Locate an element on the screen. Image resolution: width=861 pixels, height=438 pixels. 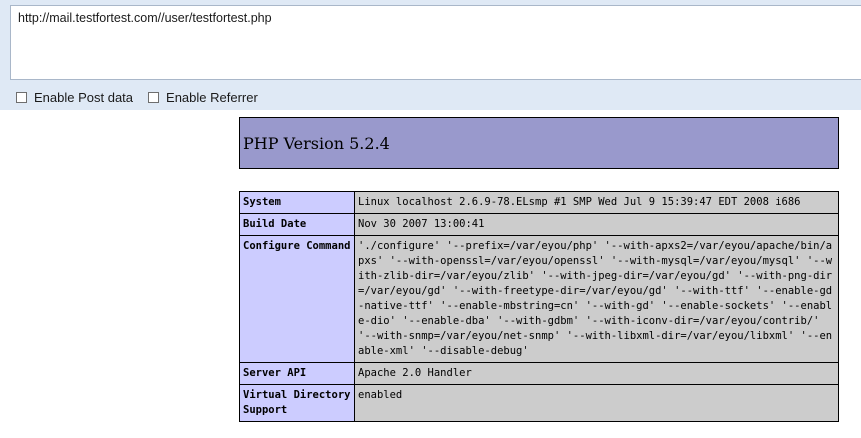
table-row: Server API Apache 2.0 Handler is located at coordinates (539, 373).